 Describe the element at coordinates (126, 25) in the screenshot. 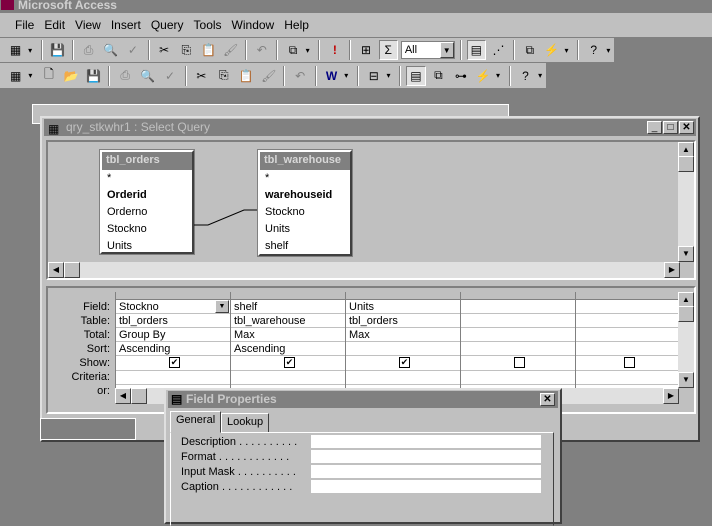

I see `menu-insert: Insert` at that location.